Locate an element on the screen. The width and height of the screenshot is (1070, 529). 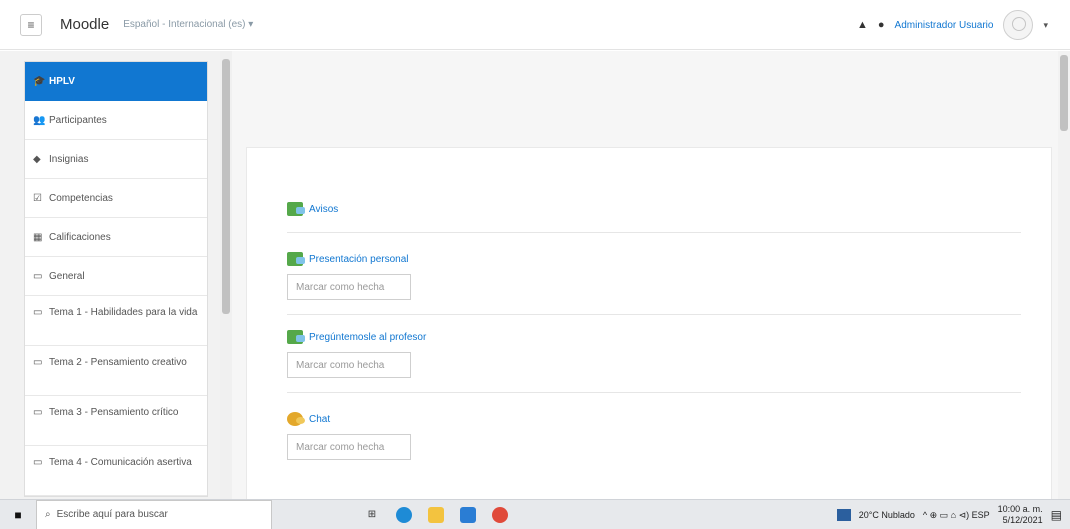
activity-chat: Chat Marcar como hecha is located at coordinates (654, 436).